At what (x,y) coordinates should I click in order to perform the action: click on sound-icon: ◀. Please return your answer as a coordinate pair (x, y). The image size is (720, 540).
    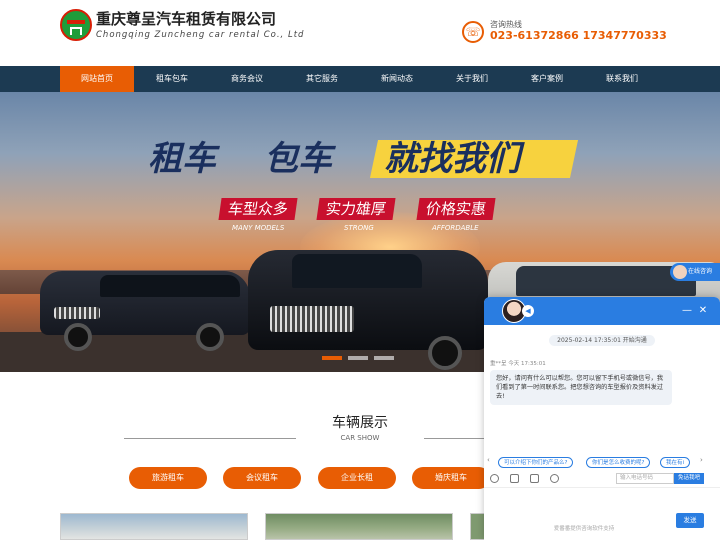
    Looking at the image, I should click on (528, 311).